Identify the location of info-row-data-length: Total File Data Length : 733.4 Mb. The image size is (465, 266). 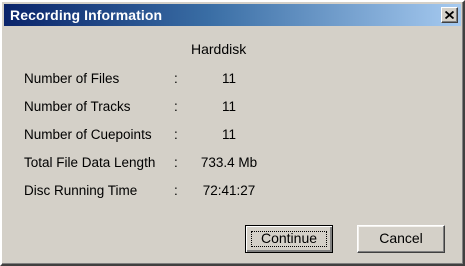
(164, 164).